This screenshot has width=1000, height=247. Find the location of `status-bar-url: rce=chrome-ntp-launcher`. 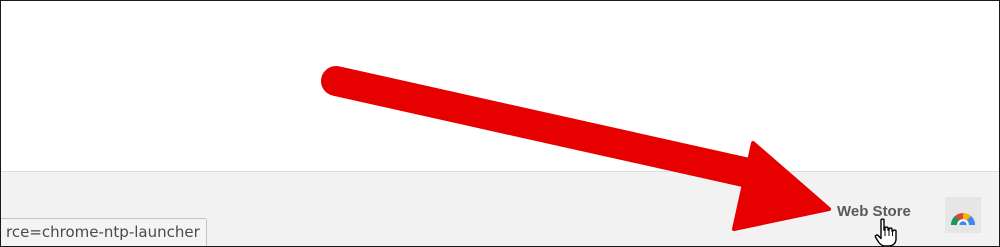

status-bar-url: rce=chrome-ntp-launcher is located at coordinates (104, 232).